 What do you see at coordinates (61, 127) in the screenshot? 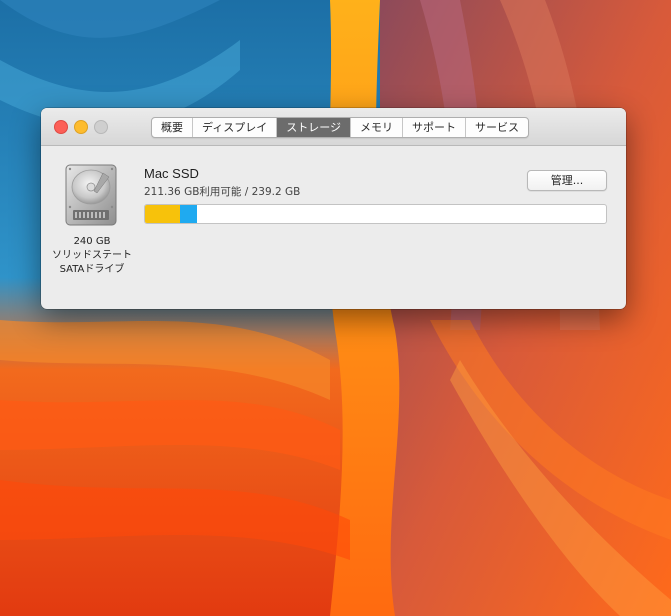
I see `close-button` at bounding box center [61, 127].